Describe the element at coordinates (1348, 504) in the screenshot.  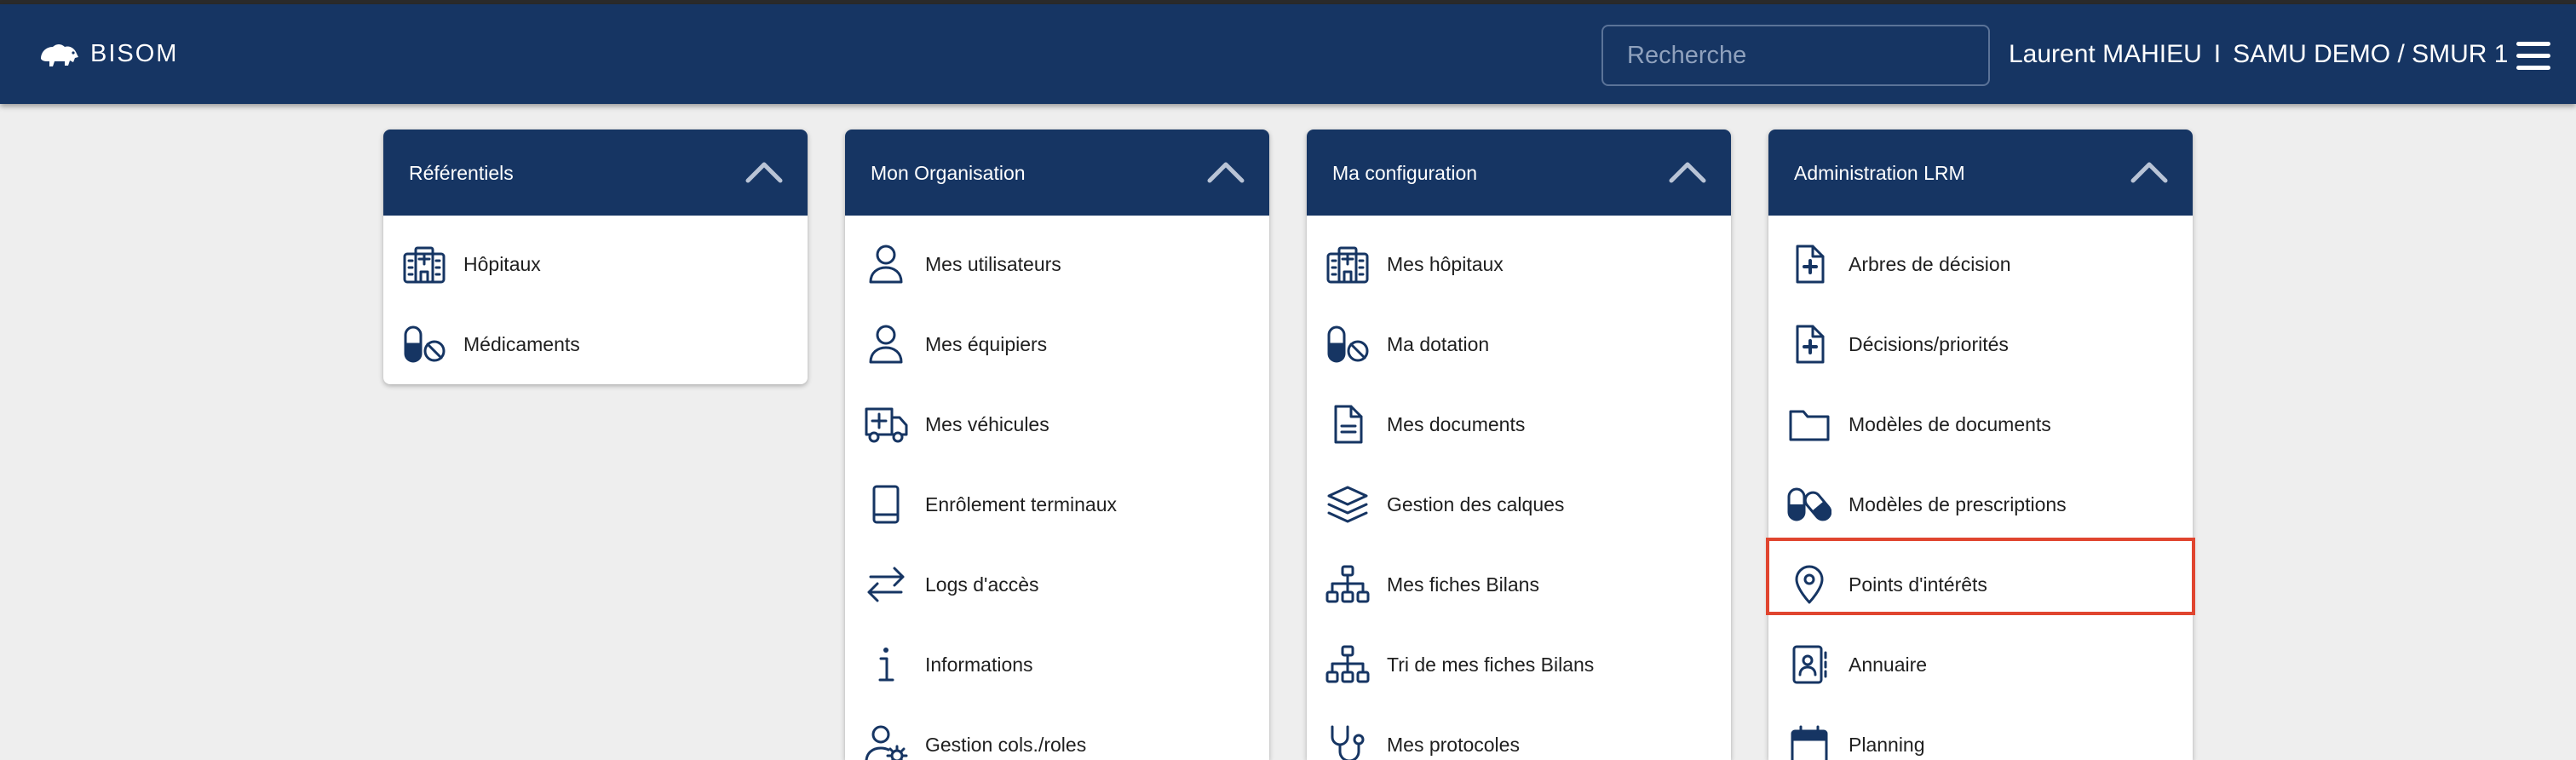
I see `layers-icon` at that location.